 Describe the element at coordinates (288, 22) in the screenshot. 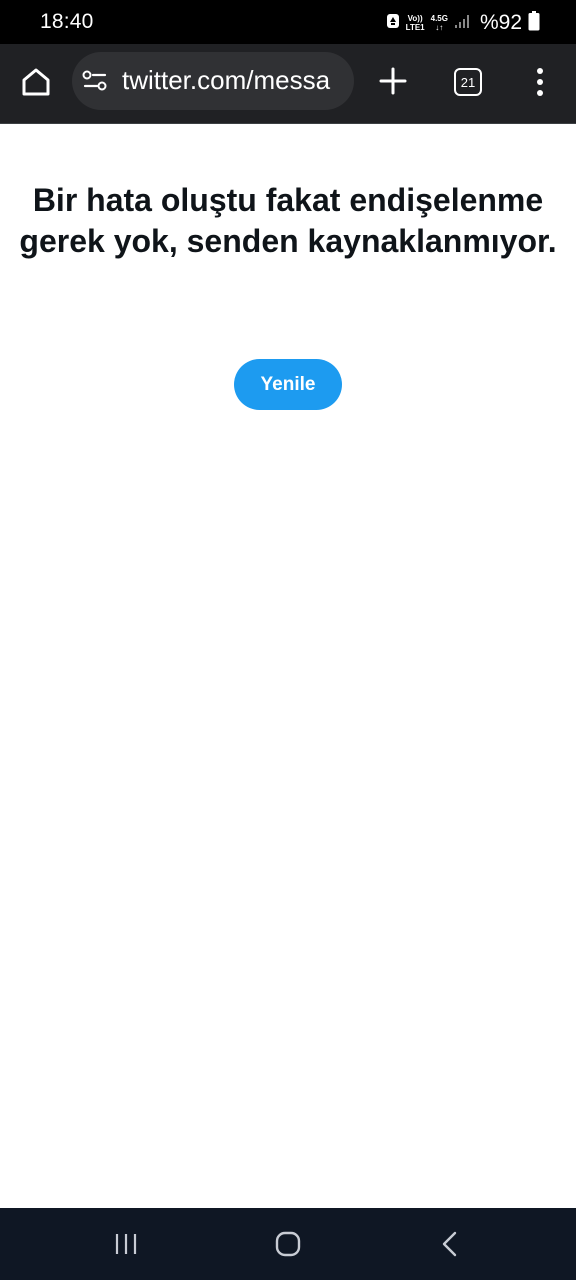

I see `status-bar: 18:40 Vo)) LTE1 4.5G ↓↑ %92` at that location.